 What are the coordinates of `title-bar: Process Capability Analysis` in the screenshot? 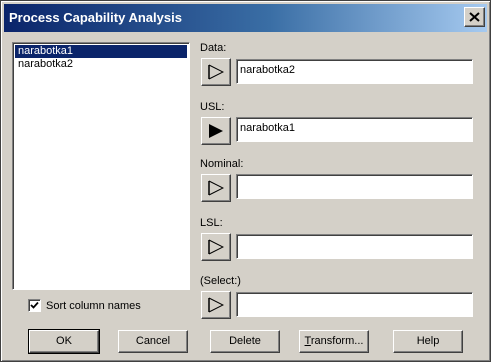 It's located at (245, 18).